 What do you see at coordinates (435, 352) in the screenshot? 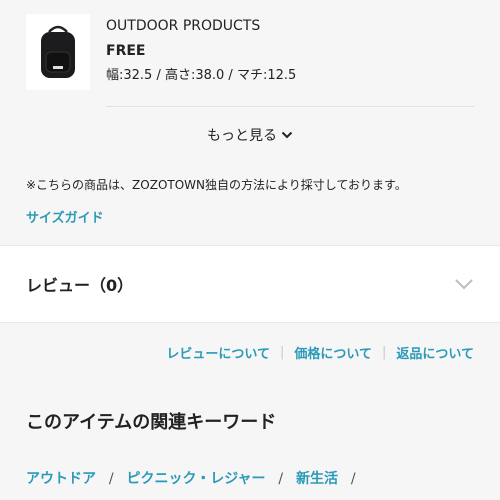
I see `return-info-link: 返品について` at bounding box center [435, 352].